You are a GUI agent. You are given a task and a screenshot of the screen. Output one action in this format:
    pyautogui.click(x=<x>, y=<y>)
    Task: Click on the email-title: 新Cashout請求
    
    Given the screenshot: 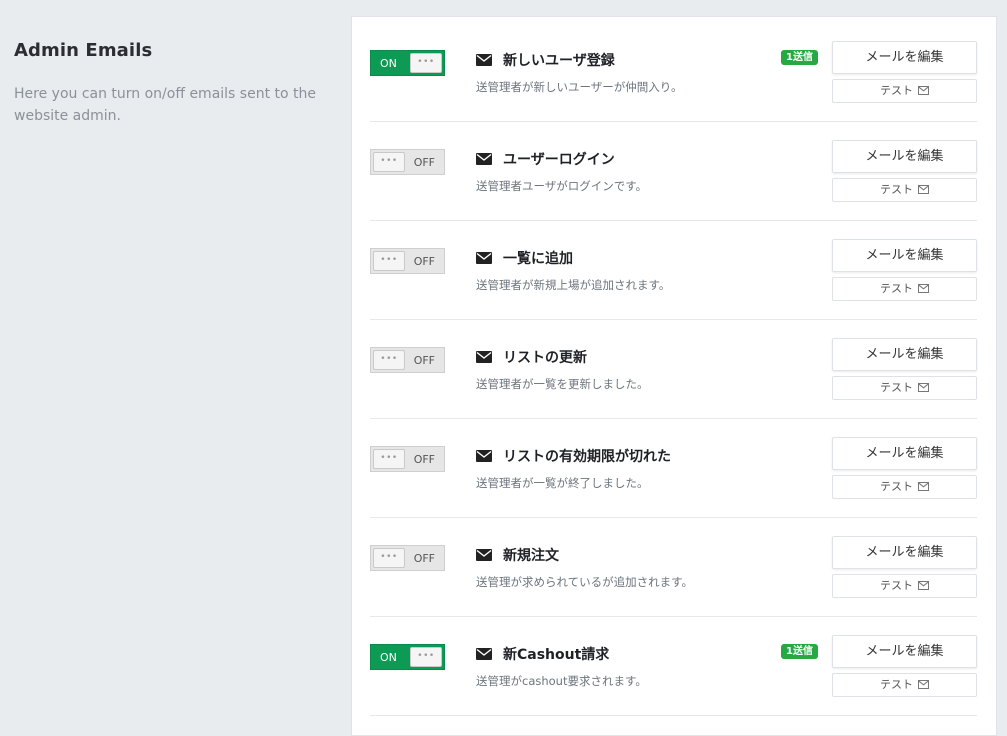 What is the action you would take?
    pyautogui.click(x=556, y=655)
    